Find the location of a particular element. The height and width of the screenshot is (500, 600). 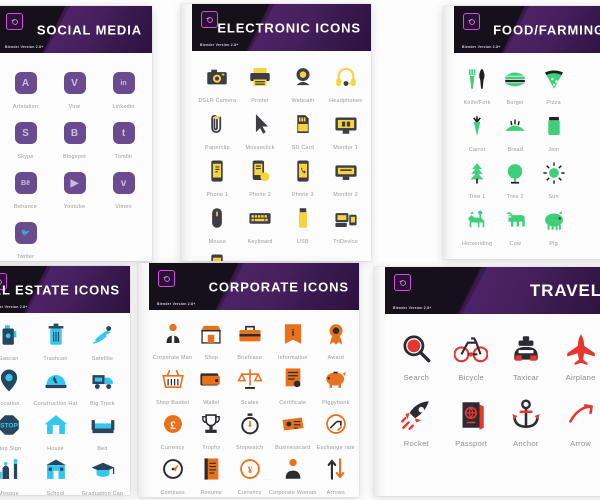

taxicar-icon is located at coordinates (526, 349).